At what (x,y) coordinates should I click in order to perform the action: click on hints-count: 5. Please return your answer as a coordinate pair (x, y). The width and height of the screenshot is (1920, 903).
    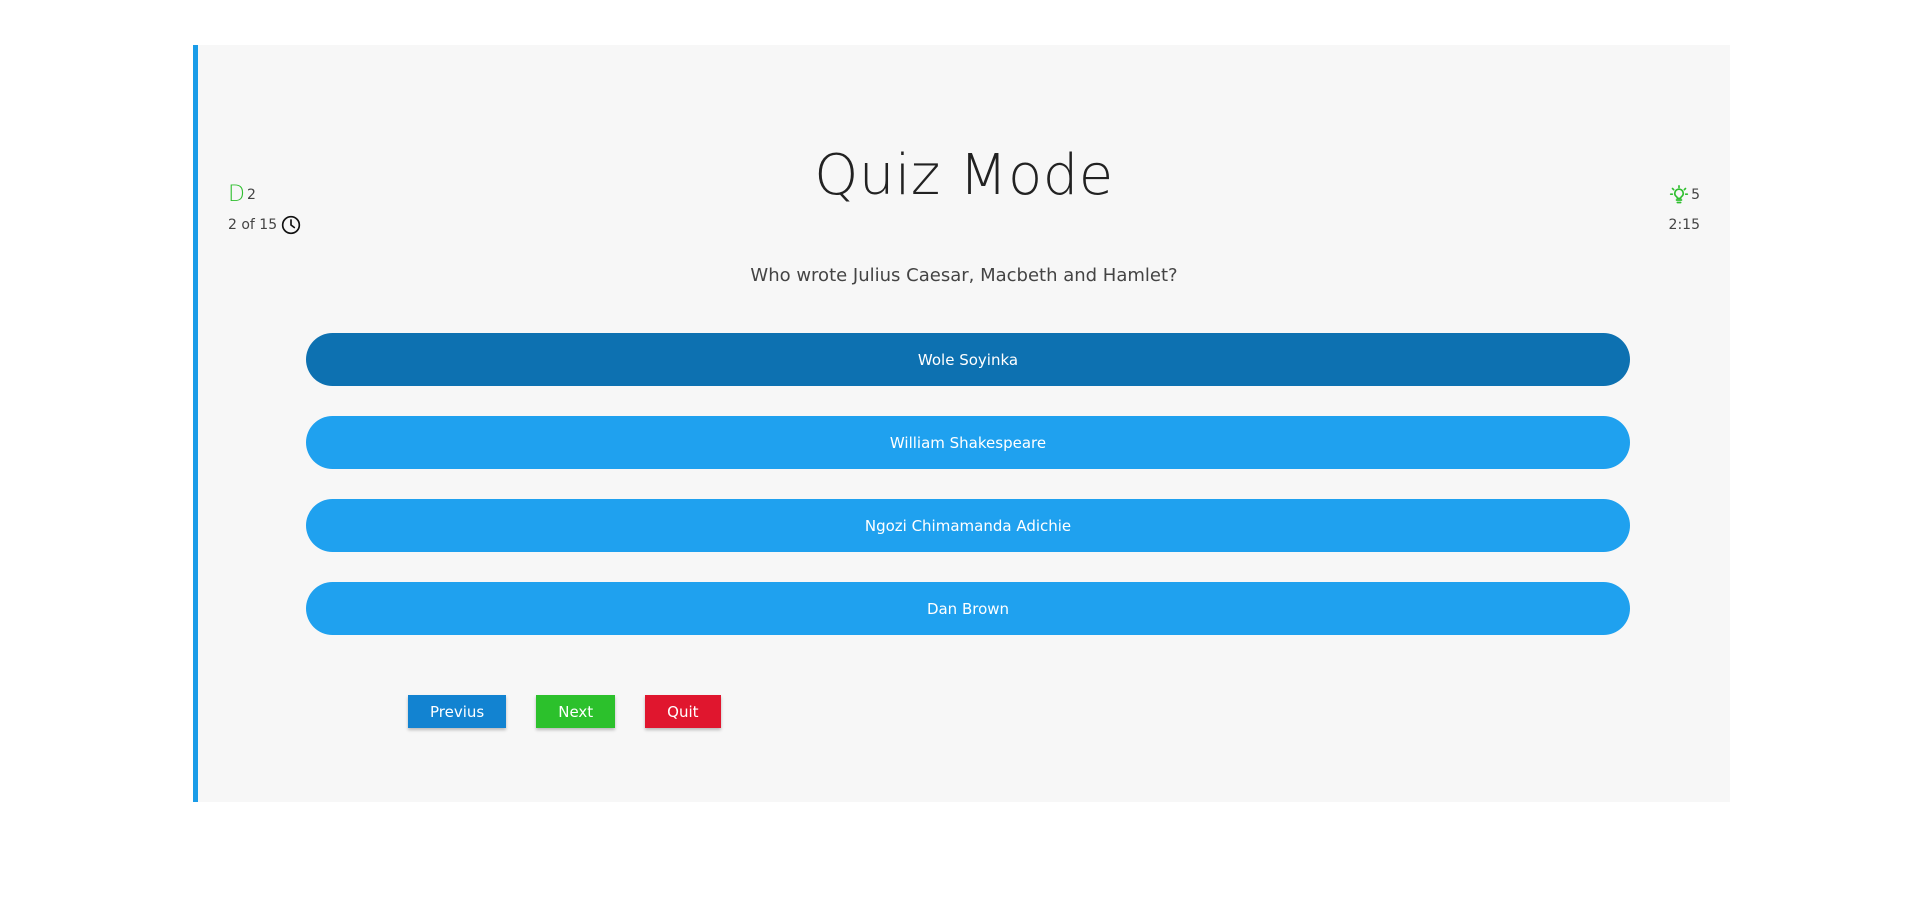
    Looking at the image, I should click on (1695, 195).